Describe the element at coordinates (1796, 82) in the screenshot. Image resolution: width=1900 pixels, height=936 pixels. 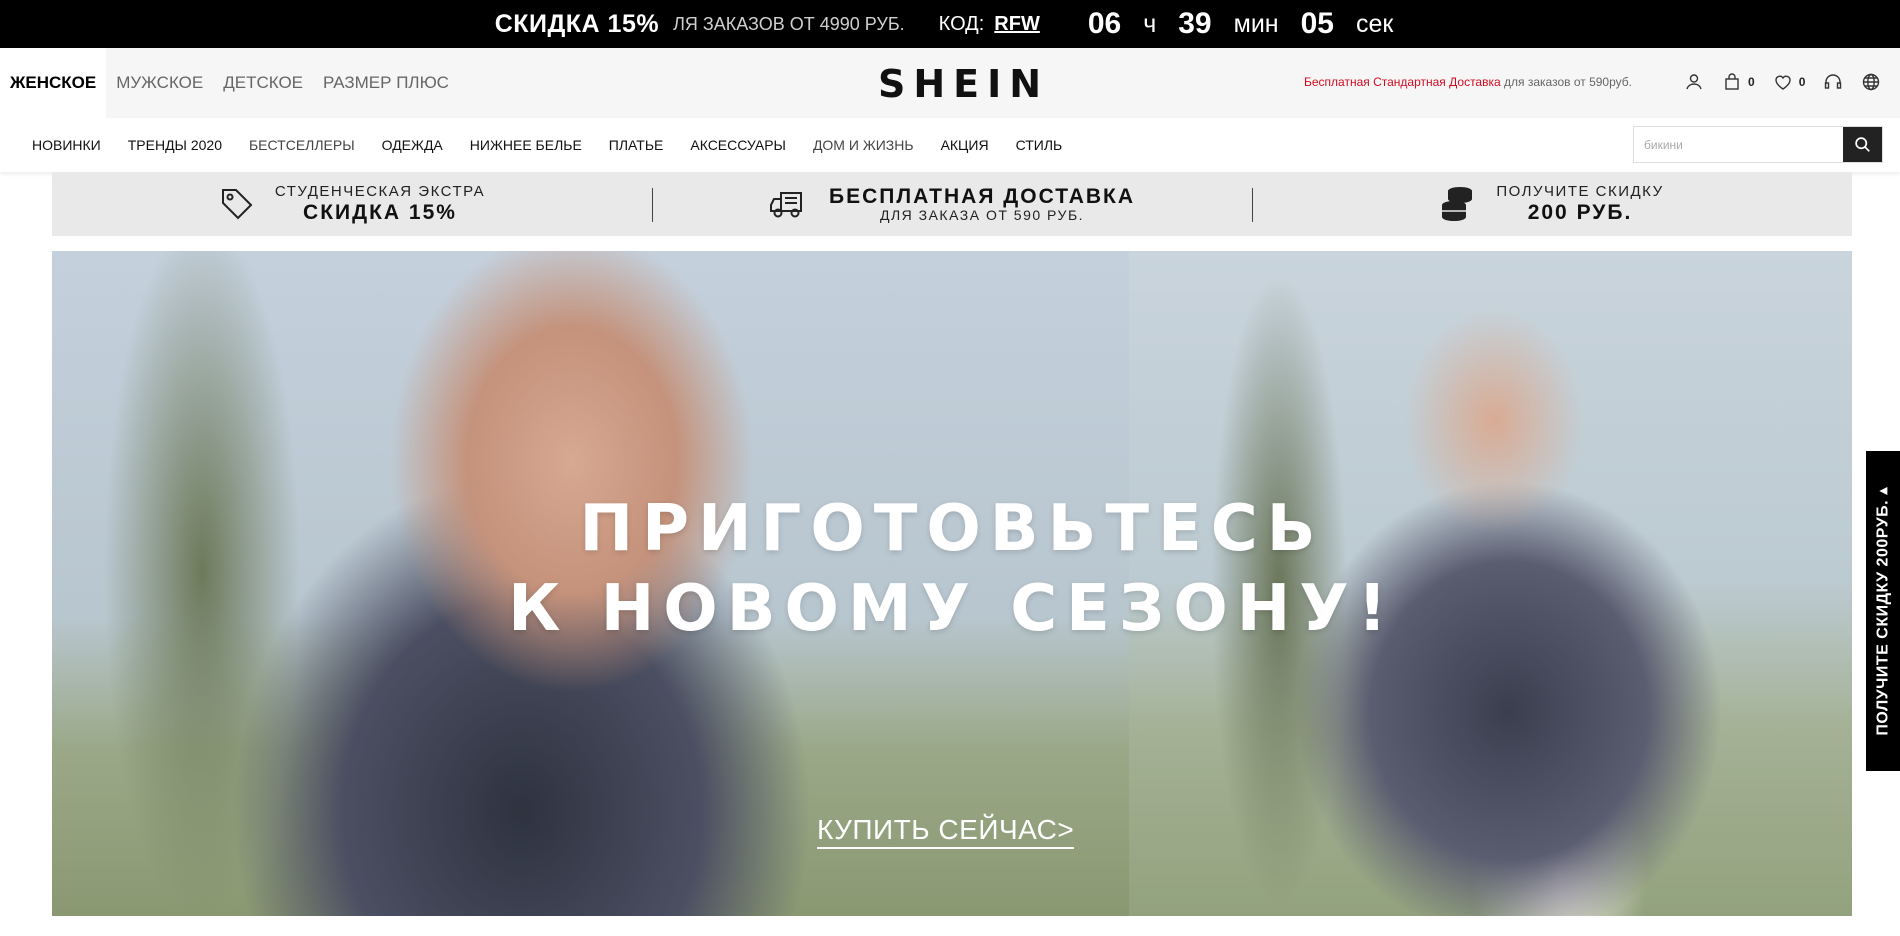
I see `wishlist-button: 0` at that location.